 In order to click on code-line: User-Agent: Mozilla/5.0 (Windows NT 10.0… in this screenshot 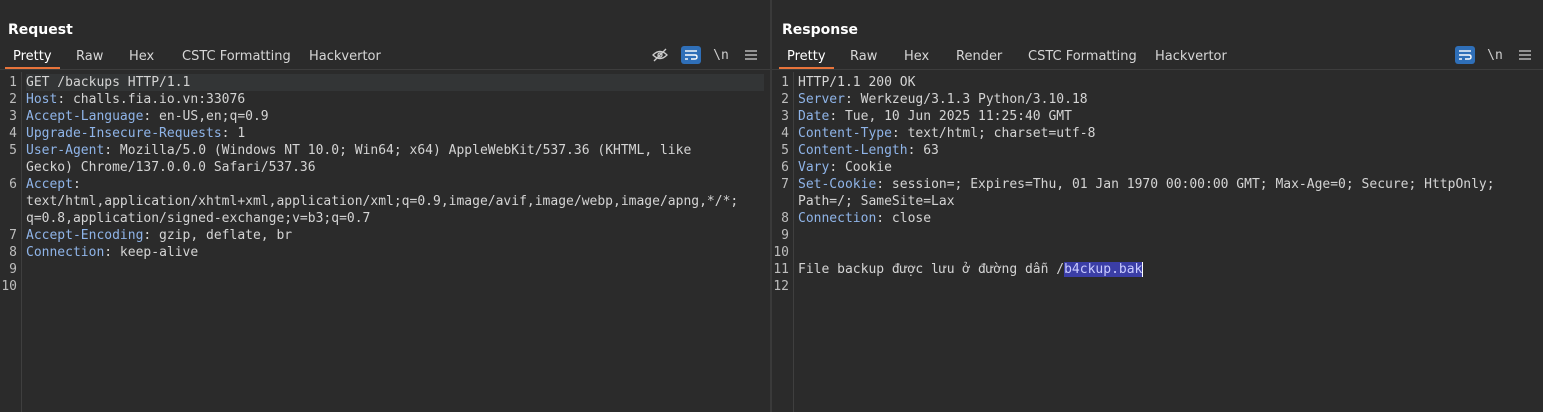, I will do `click(395, 150)`.